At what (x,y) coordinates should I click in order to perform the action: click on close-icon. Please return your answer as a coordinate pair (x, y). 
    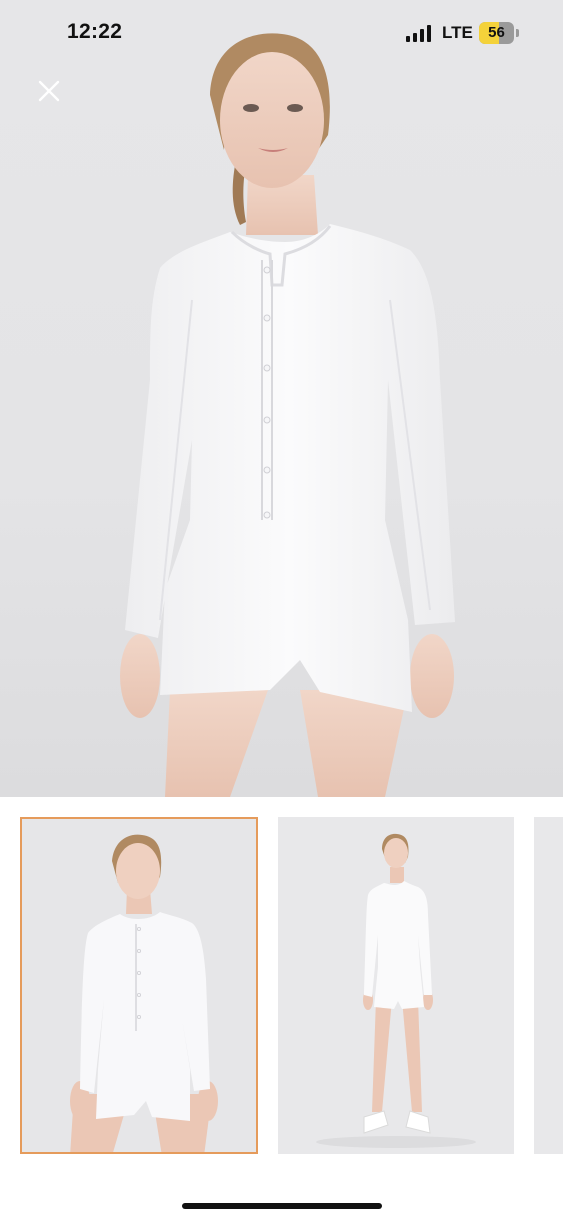
    Looking at the image, I should click on (49, 91).